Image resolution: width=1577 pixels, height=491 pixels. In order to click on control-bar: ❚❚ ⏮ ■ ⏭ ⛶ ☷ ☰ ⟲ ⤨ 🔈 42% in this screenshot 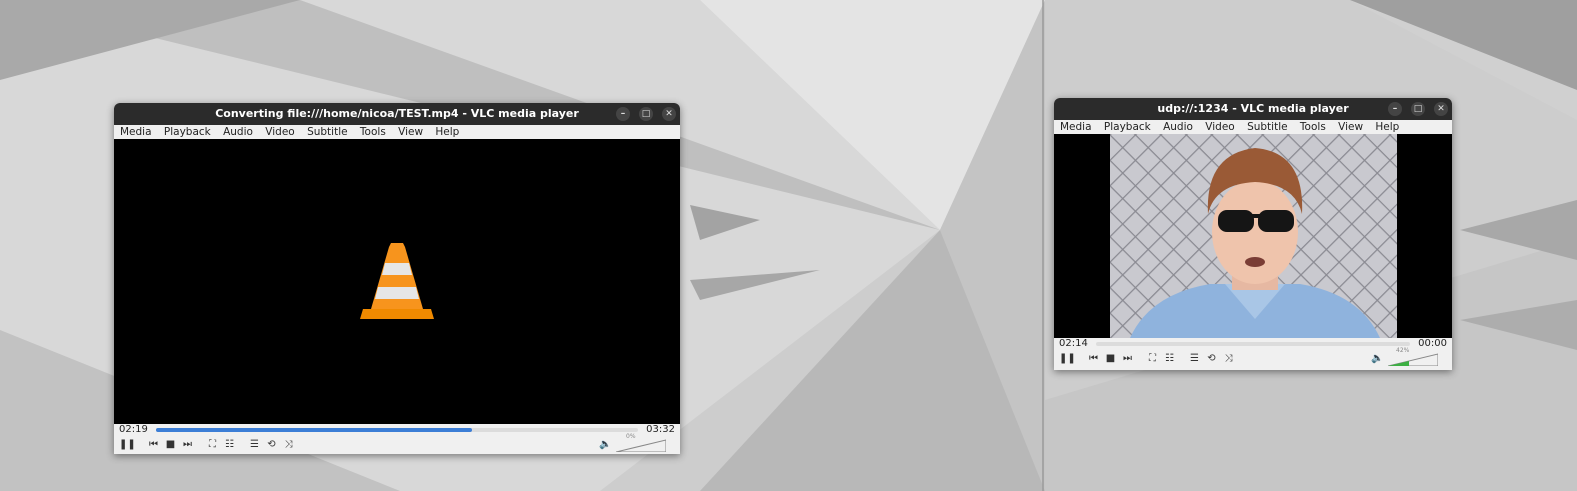, I will do `click(1253, 357)`.